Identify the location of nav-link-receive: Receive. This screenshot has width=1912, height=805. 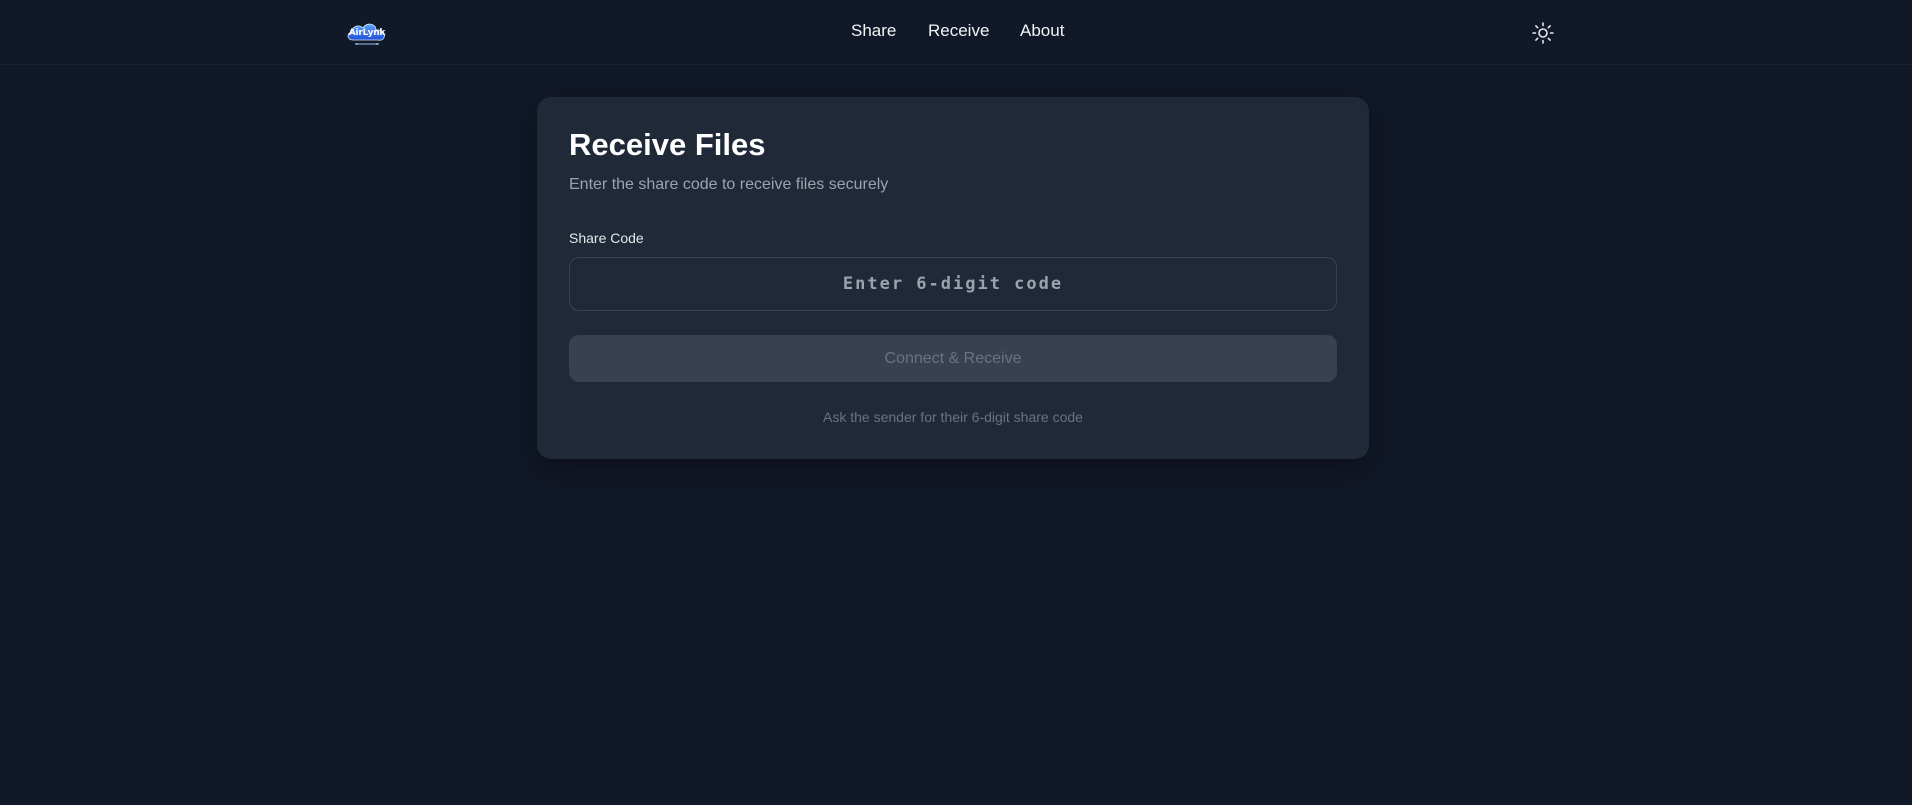
(958, 31).